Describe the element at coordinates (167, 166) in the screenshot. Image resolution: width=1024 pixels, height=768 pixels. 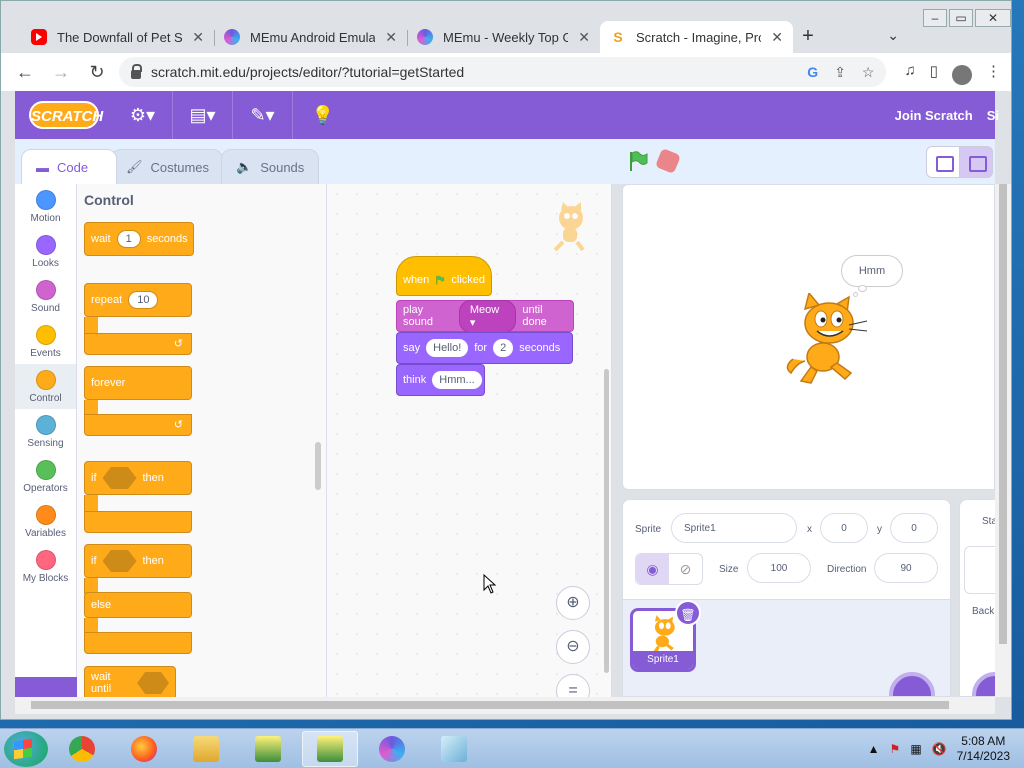
I see `tab-costumes: 🖌 Costumes` at that location.